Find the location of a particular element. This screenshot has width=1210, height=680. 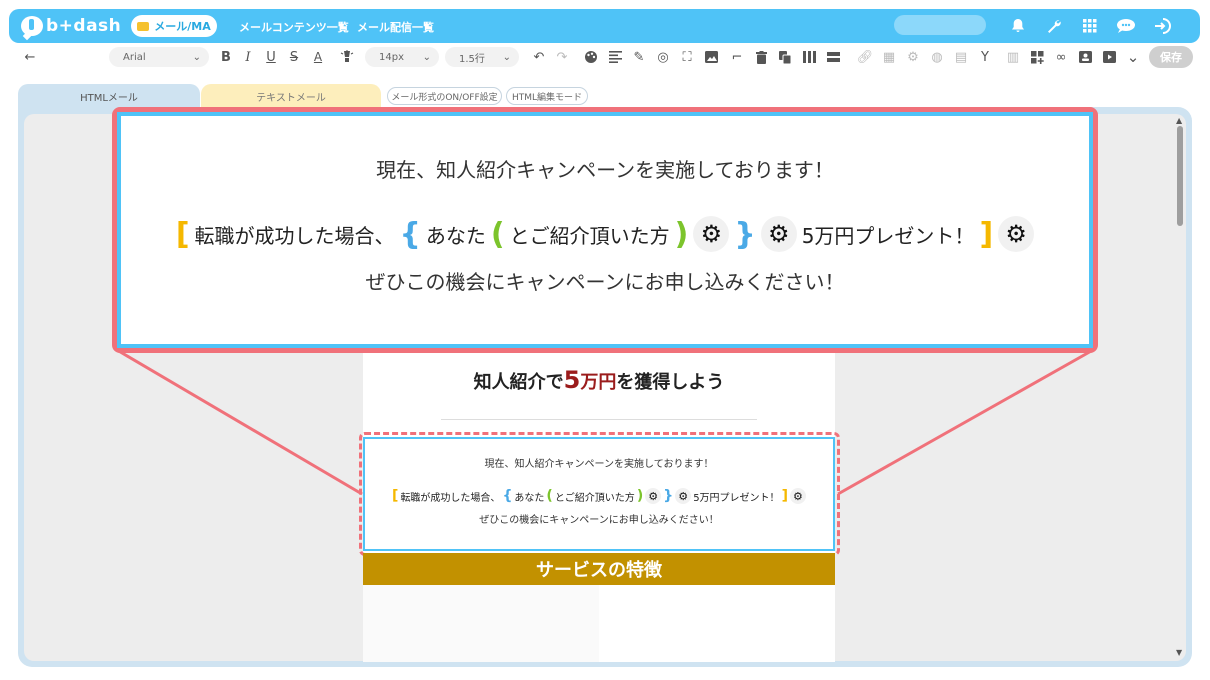

target-icon: ◎ is located at coordinates (663, 57).